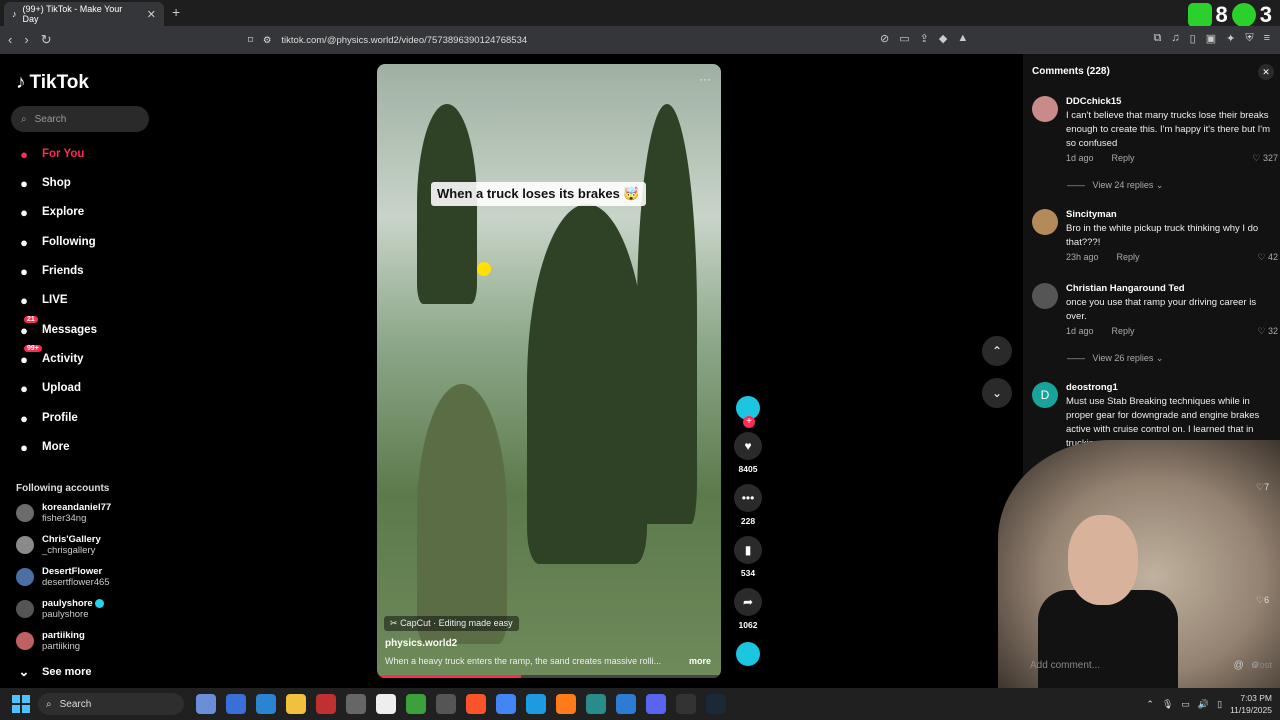  Describe the element at coordinates (1239, 665) in the screenshot. I see `mention-icon: @` at that location.